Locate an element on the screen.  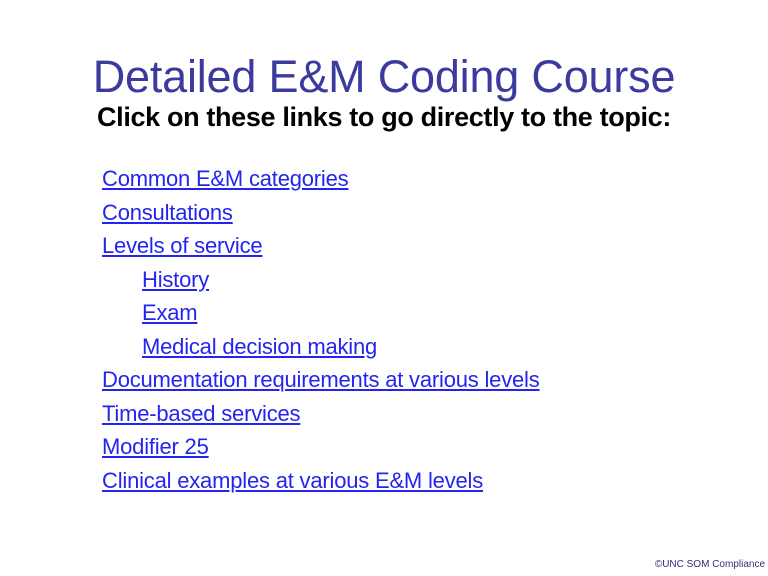
list-item: Levels of service is located at coordinates (412, 249).